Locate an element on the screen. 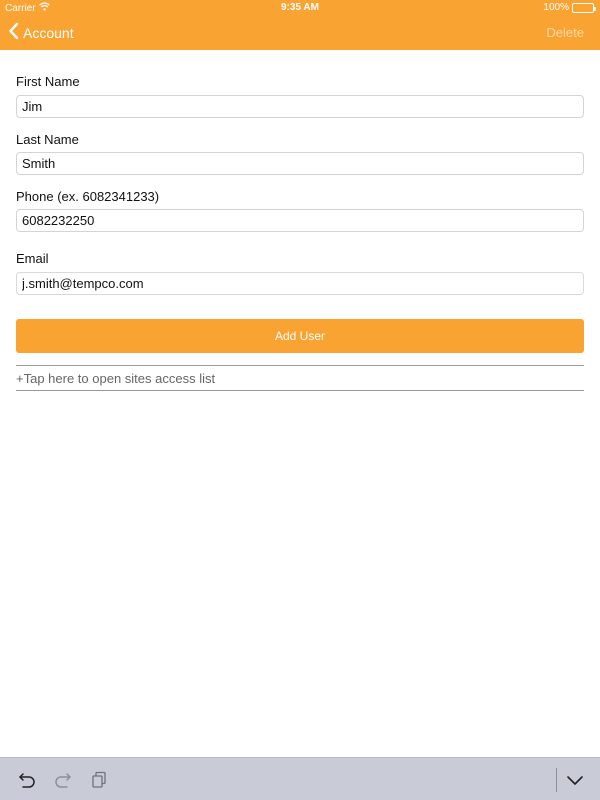  hide-keyboard-icon is located at coordinates (575, 780).